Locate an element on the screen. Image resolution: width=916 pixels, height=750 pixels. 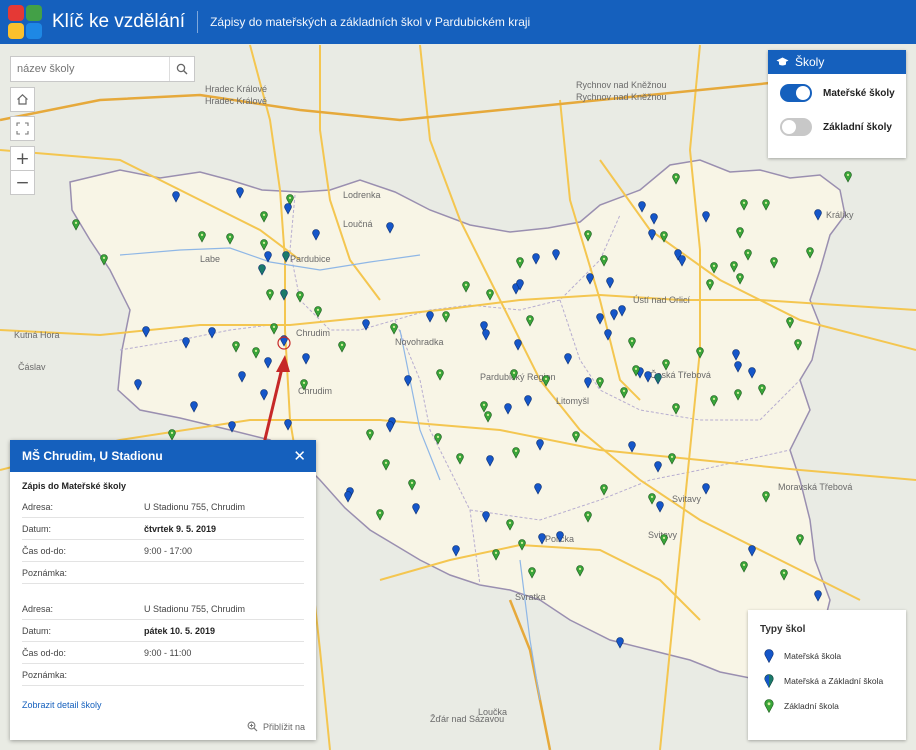
graduation-cap-icon is located at coordinates (782, 61).